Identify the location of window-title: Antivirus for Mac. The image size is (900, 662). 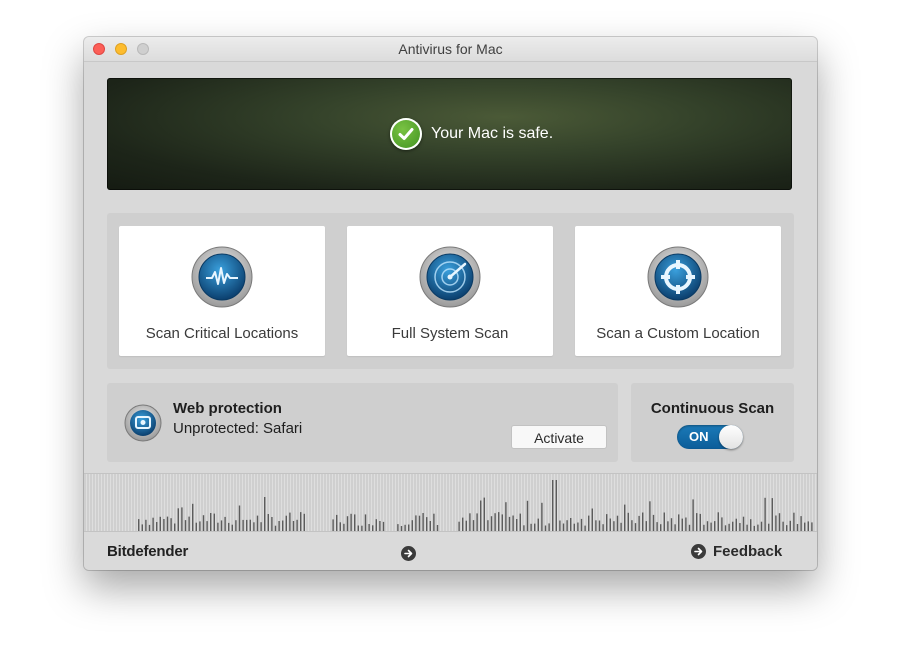
(450, 49).